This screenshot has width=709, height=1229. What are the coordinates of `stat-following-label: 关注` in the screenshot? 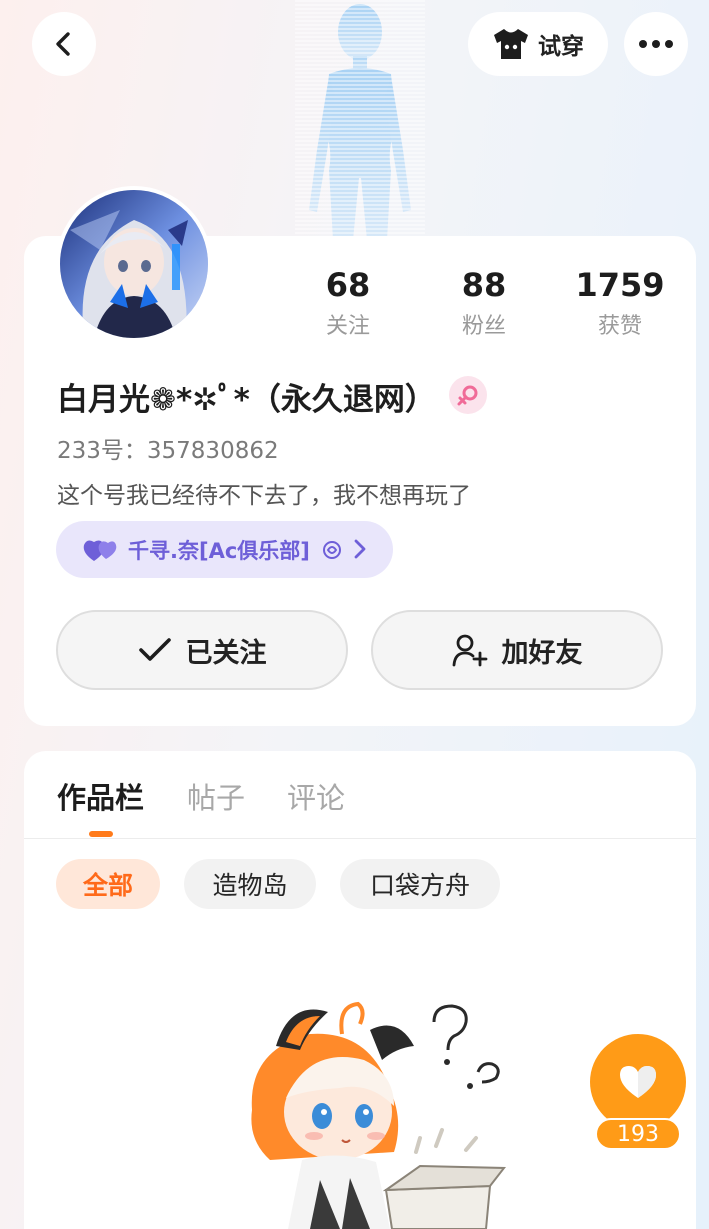 It's located at (347, 326).